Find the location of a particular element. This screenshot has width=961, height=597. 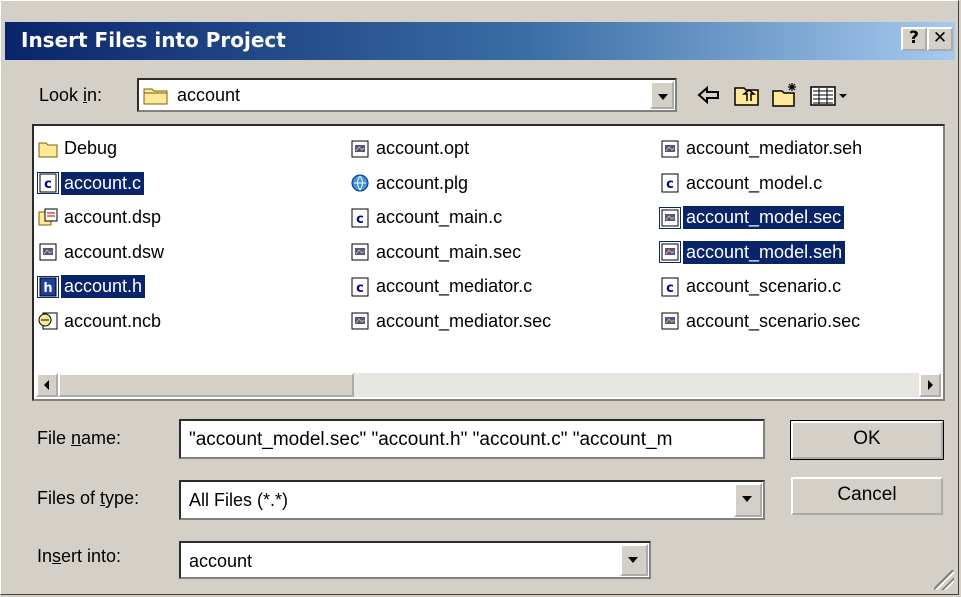

file-item: account_main.sec is located at coordinates (437, 252).